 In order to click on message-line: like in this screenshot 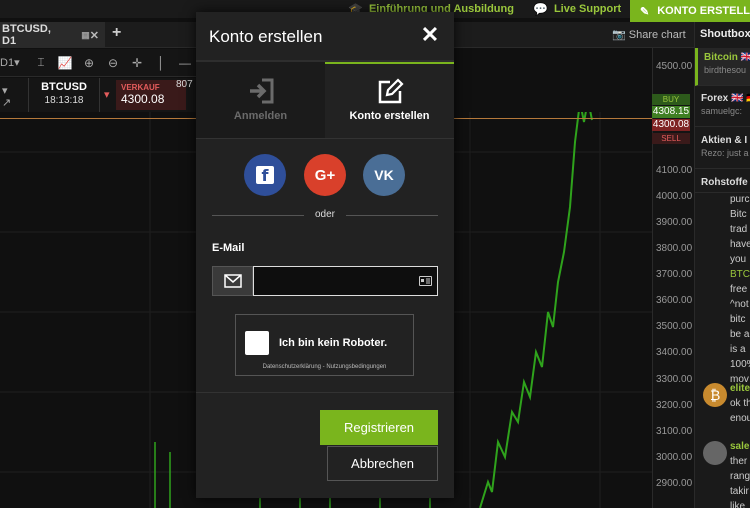, I will do `click(738, 504)`.